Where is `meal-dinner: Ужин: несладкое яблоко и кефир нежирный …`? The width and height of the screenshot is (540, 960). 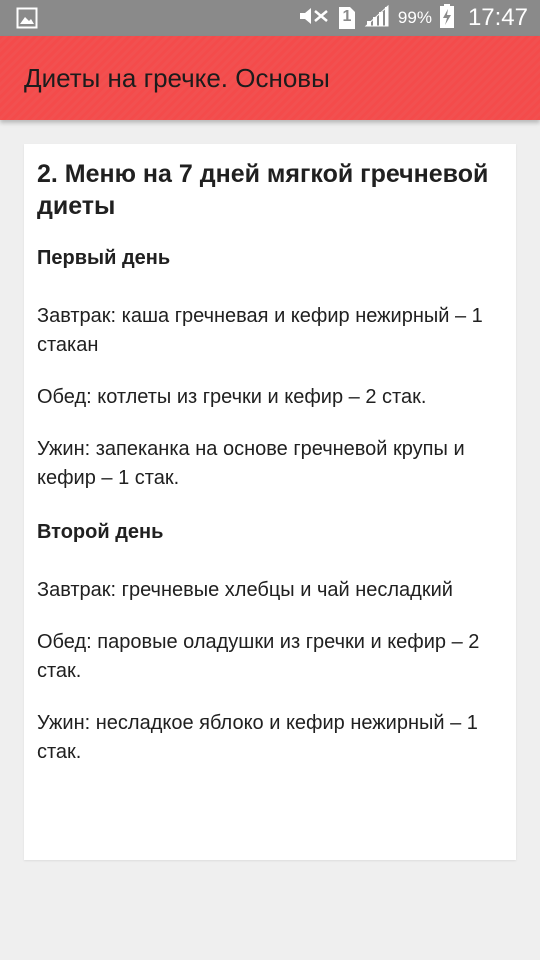
meal-dinner: Ужин: несладкое яблоко и кефир нежирный … is located at coordinates (257, 737).